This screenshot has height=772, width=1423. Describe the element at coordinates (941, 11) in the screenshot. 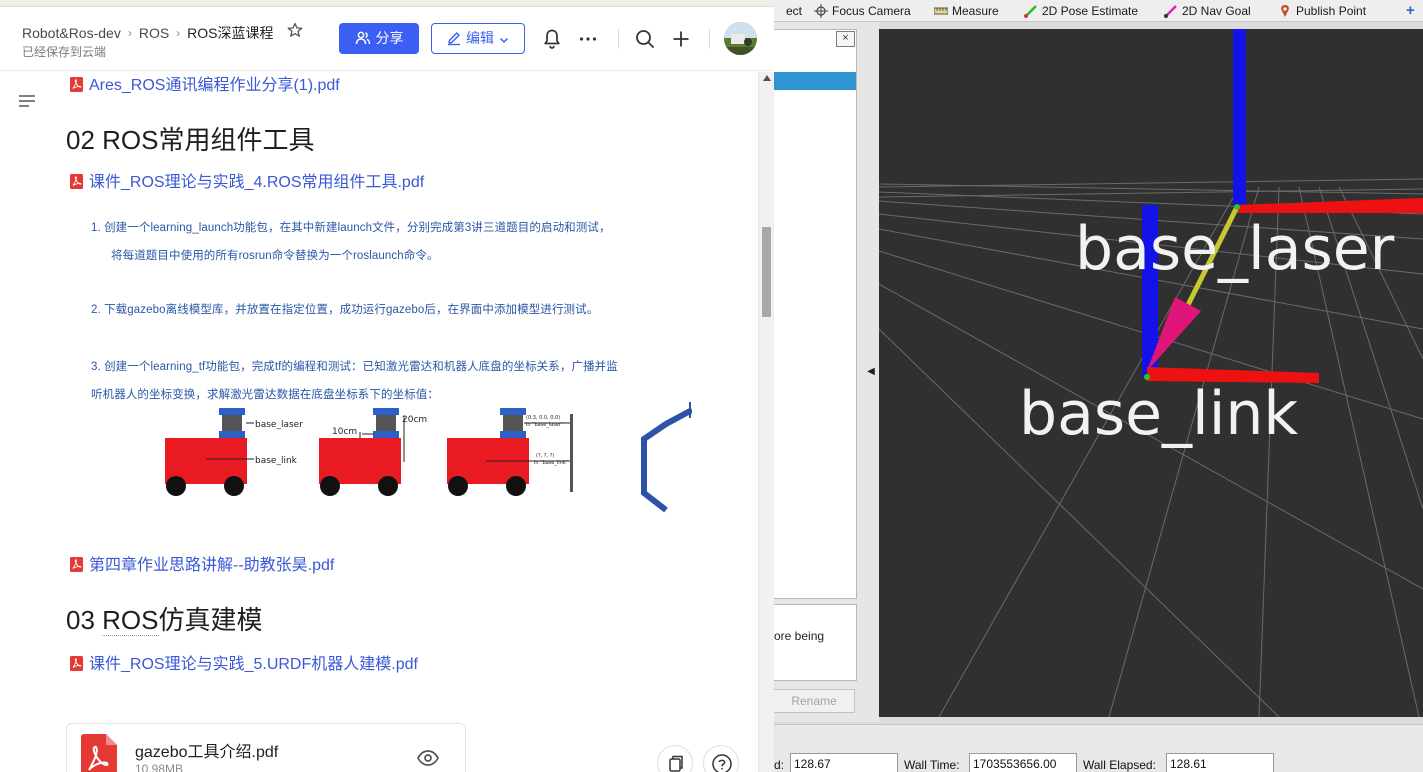

I see `ruler-icon` at that location.